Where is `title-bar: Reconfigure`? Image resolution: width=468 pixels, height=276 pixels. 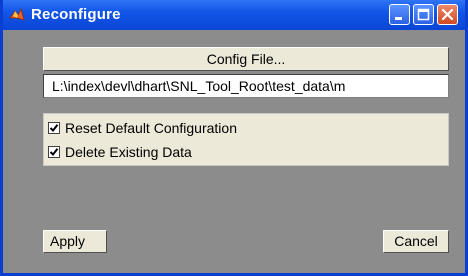
title-bar: Reconfigure is located at coordinates (234, 15).